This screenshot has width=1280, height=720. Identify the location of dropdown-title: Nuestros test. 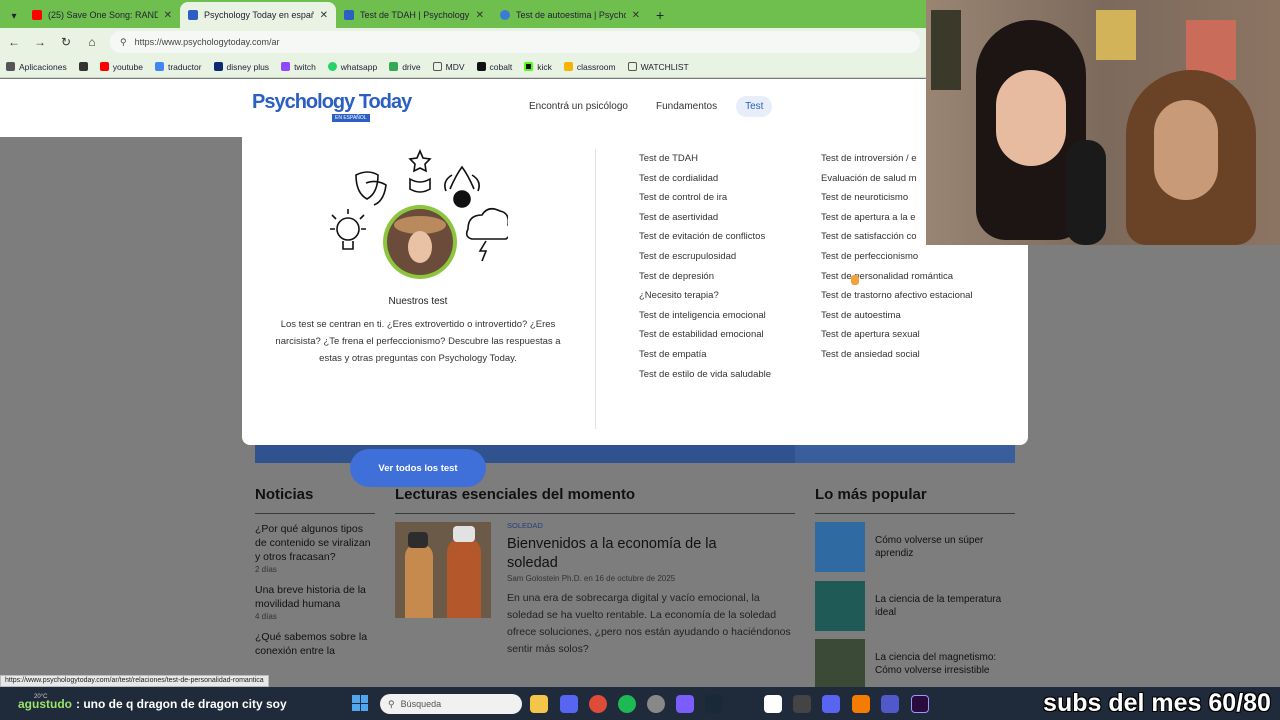
(418, 301).